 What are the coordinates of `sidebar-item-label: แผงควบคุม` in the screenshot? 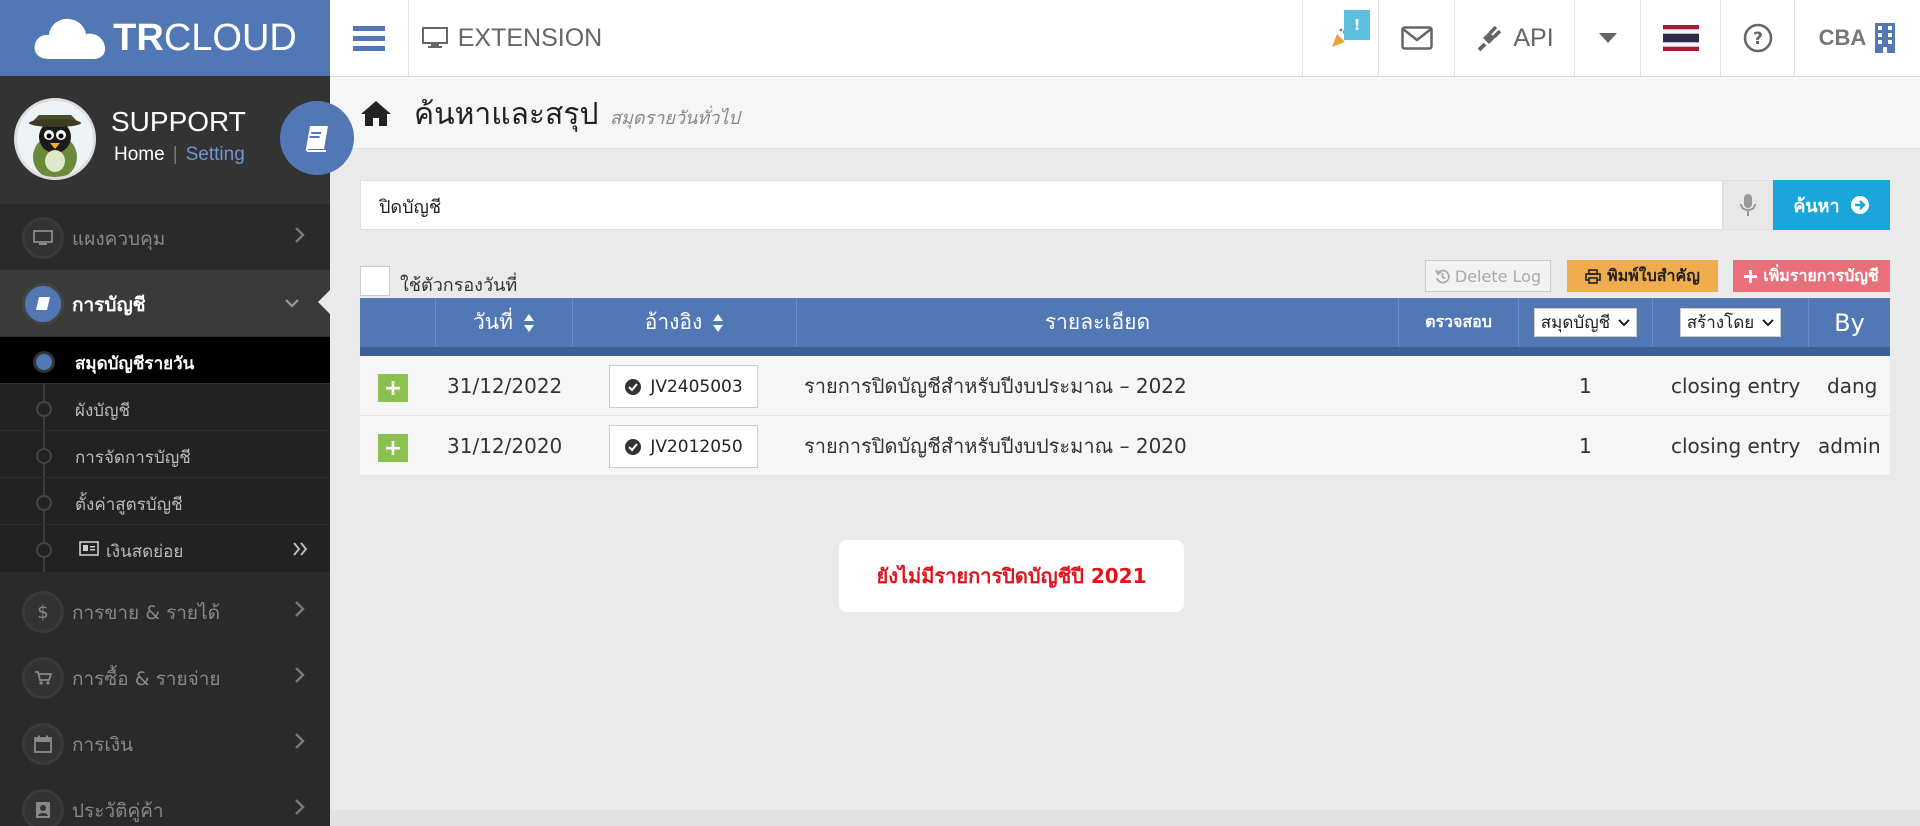 It's located at (119, 239).